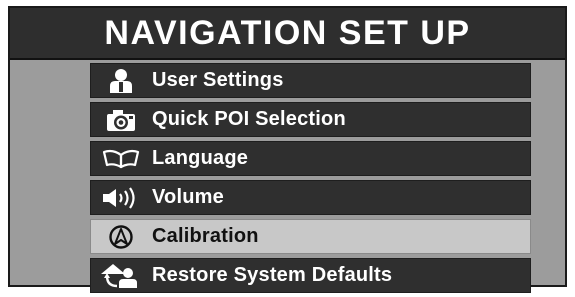 Image resolution: width=575 pixels, height=297 pixels. What do you see at coordinates (310, 236) in the screenshot?
I see `menu-item-calibration: Calibration` at bounding box center [310, 236].